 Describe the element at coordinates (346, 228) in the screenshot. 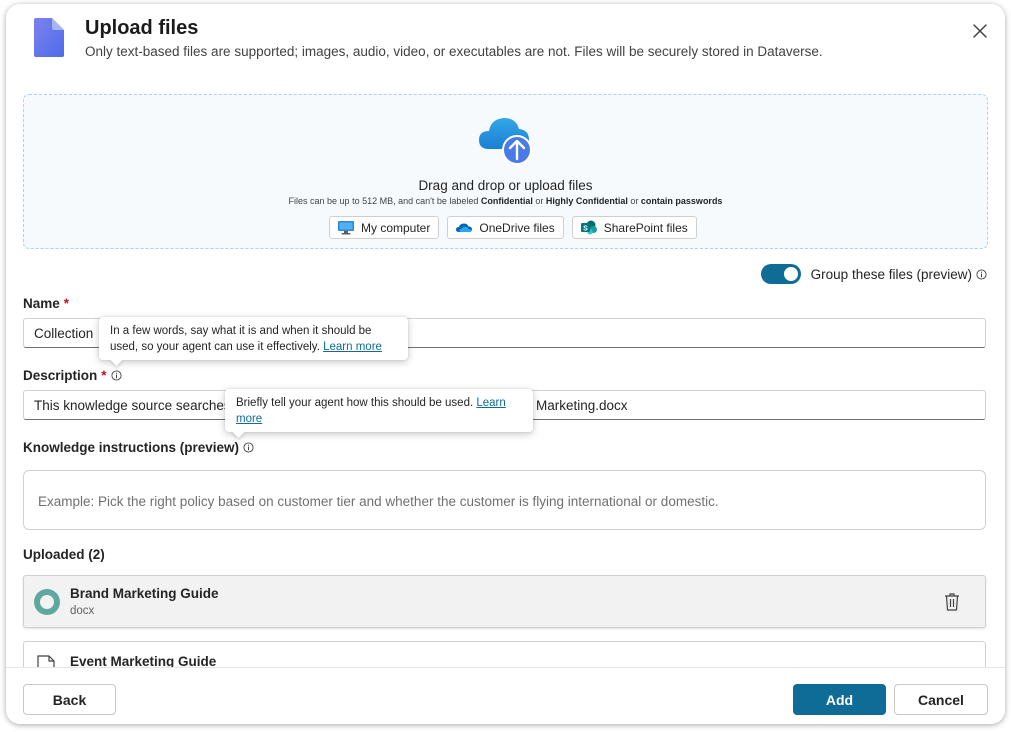

I see `monitor-icon` at that location.